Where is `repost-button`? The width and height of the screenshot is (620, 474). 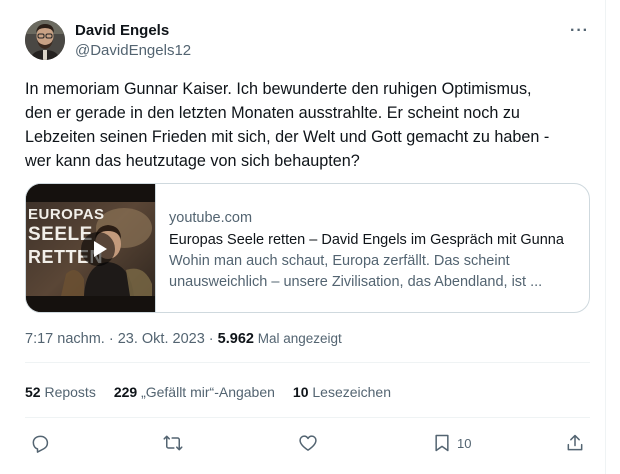 repost-button is located at coordinates (173, 443).